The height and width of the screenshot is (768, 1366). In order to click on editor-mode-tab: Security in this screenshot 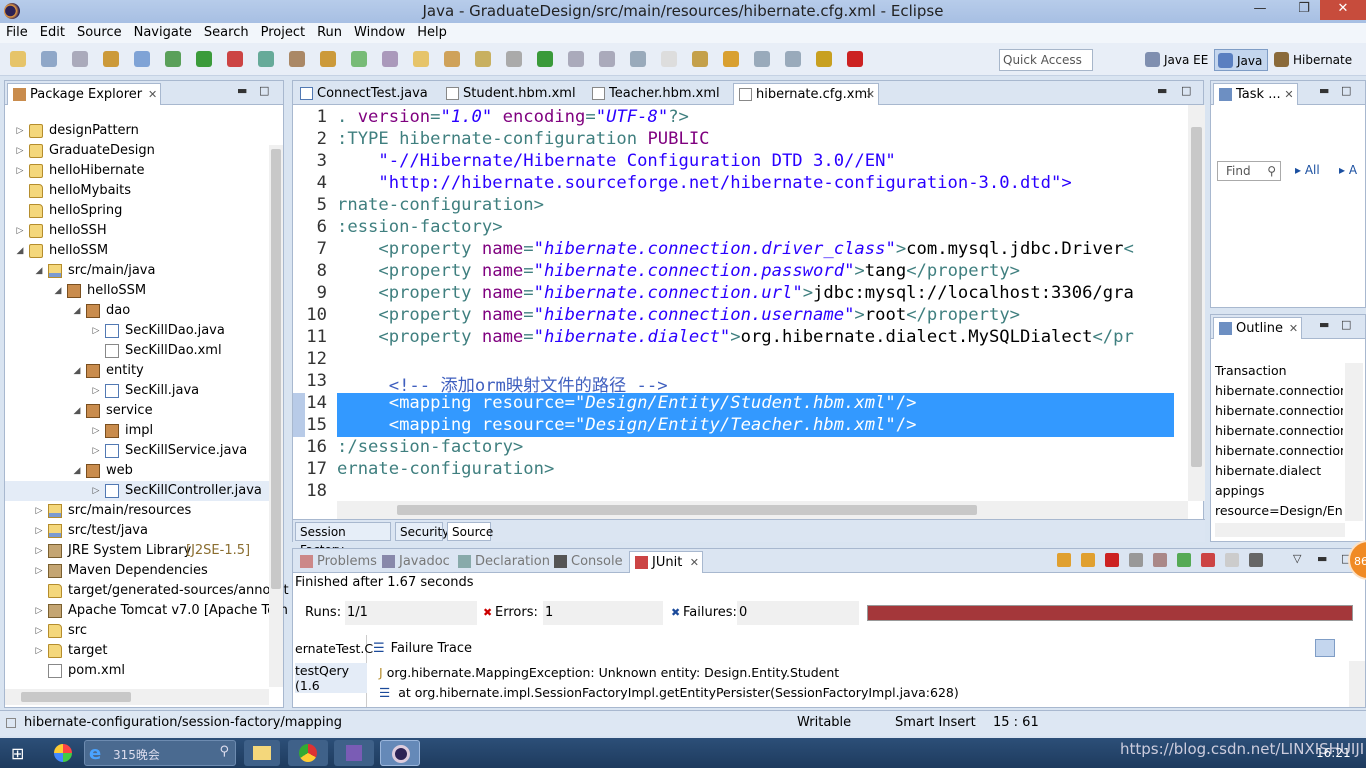, I will do `click(422, 531)`.